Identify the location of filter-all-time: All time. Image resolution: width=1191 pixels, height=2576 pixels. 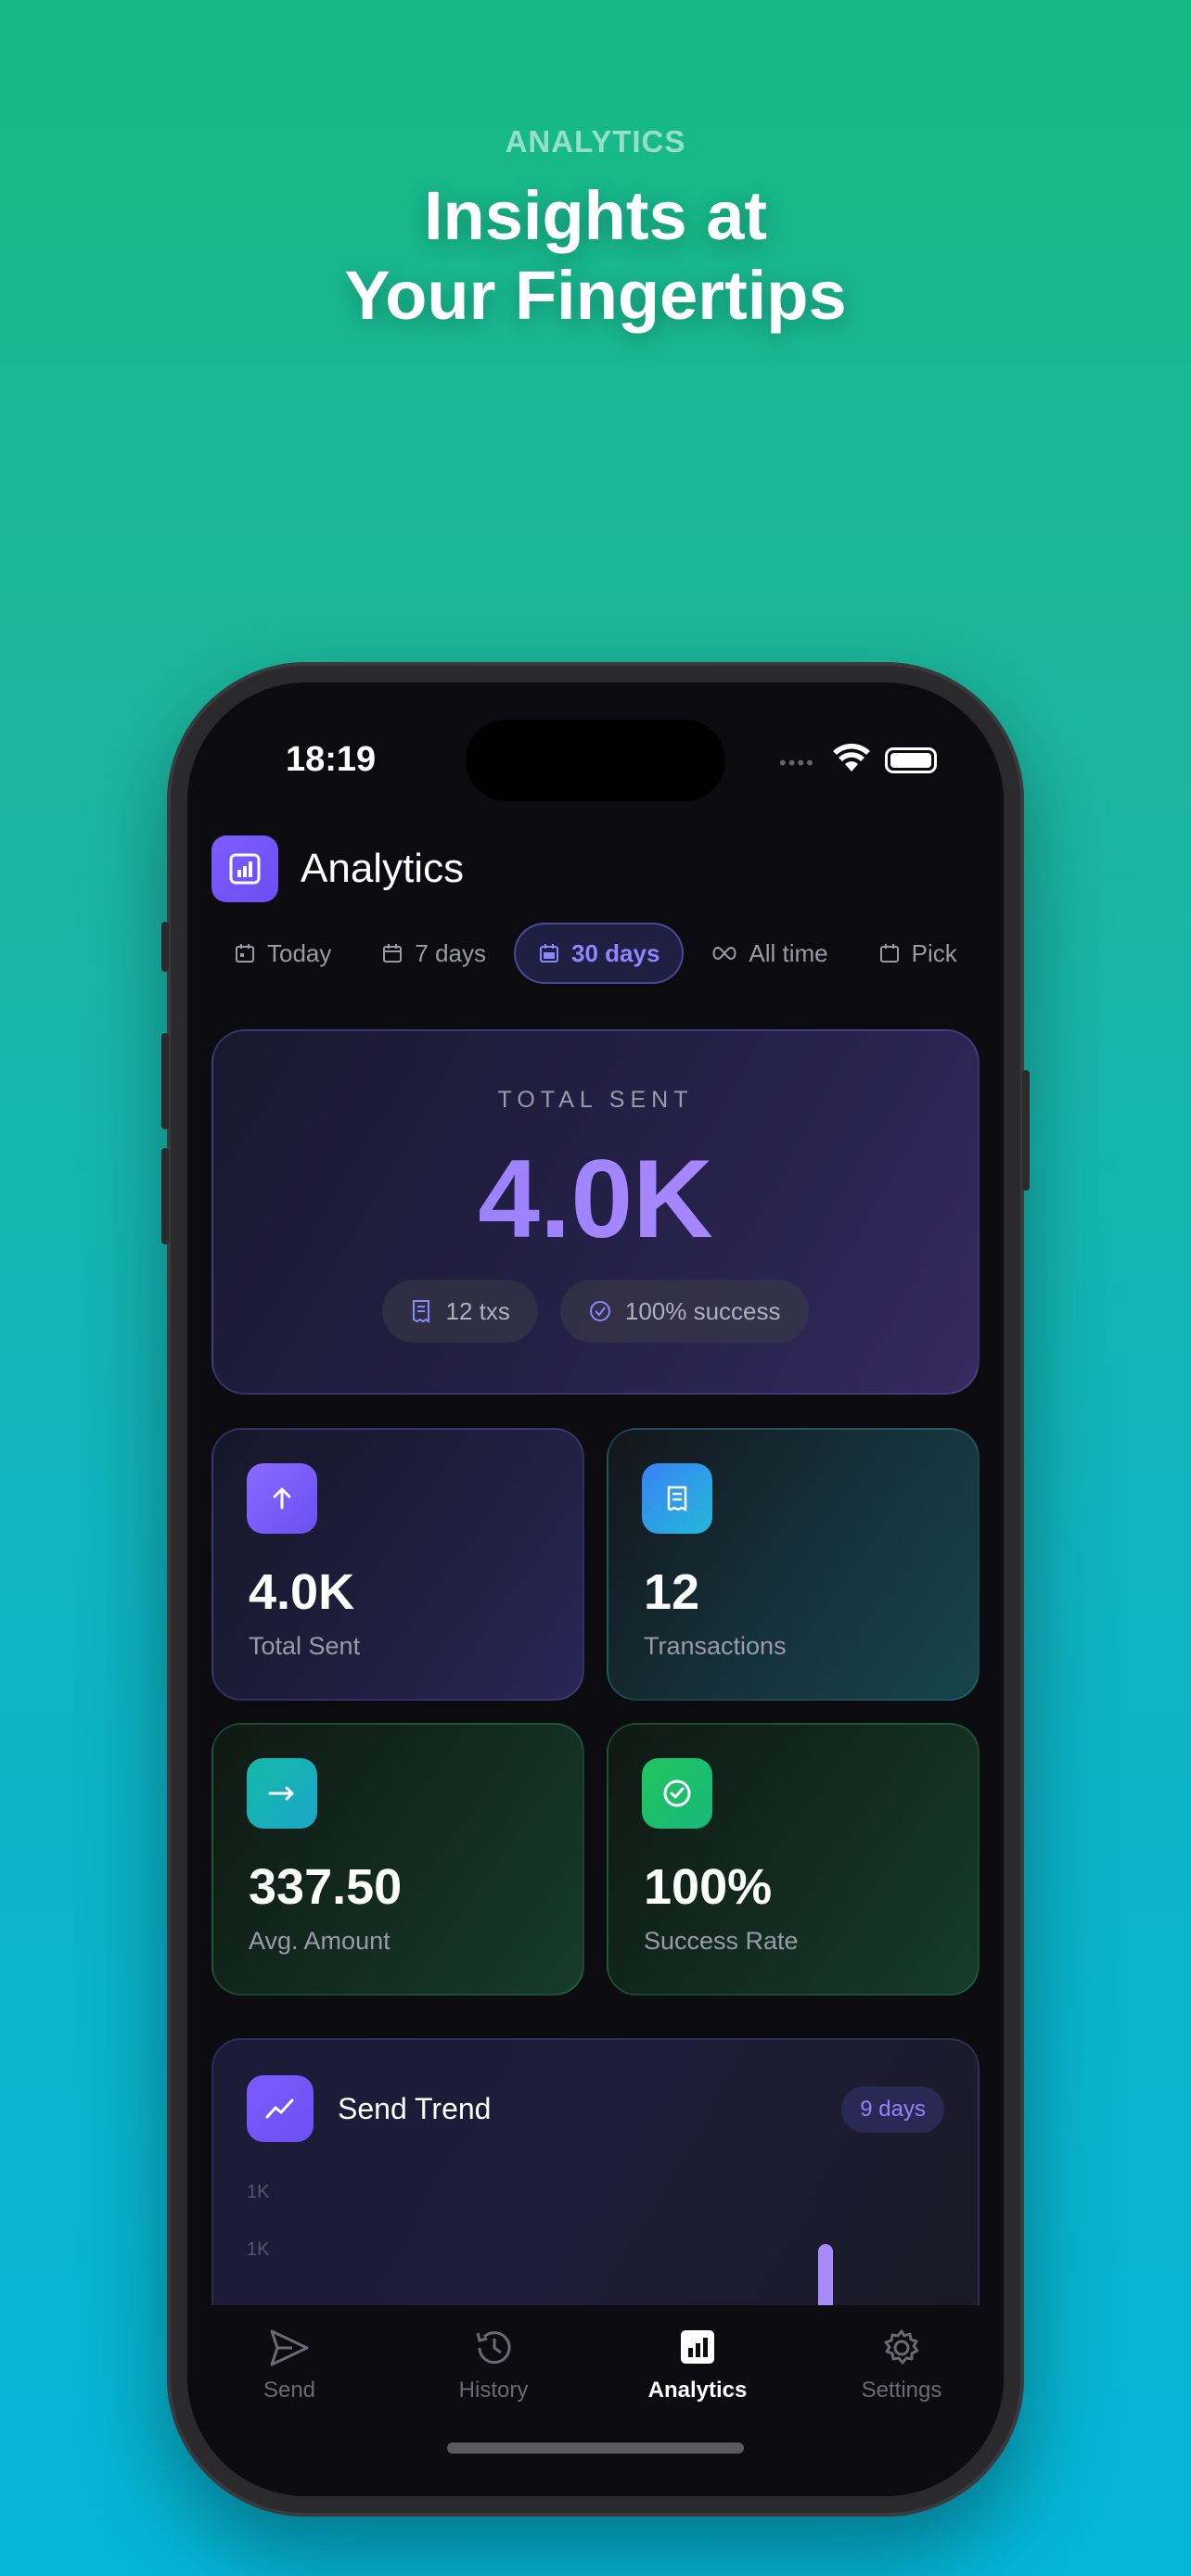
(769, 953).